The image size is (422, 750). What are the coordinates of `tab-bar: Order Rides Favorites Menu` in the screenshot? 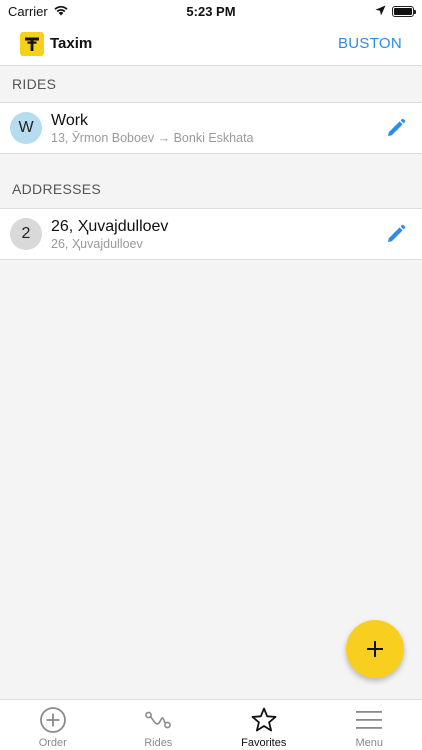 It's located at (211, 724).